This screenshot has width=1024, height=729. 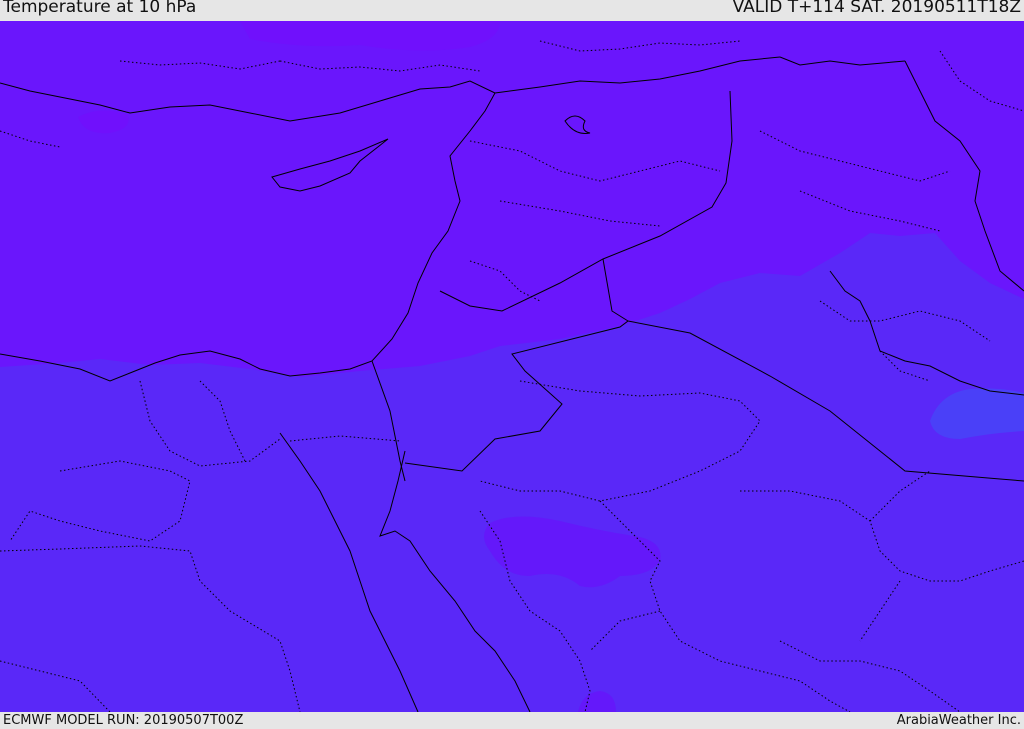 What do you see at coordinates (876, 8) in the screenshot?
I see `valid-time: VALID T+114 SAT. 20190511T18Z` at bounding box center [876, 8].